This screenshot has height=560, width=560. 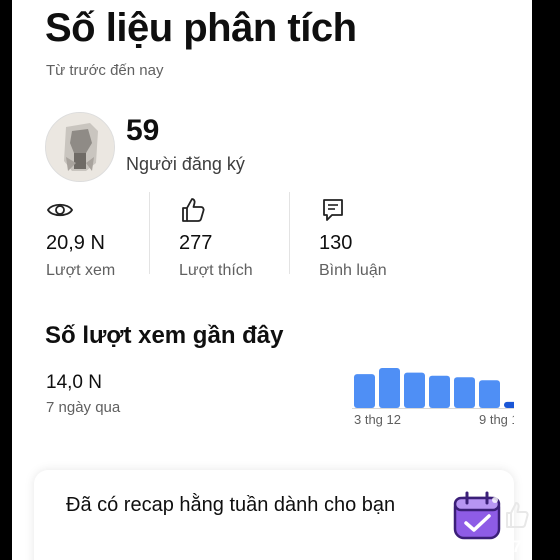 I want to click on stat-likes-label: Lượt thích, so click(x=216, y=270).